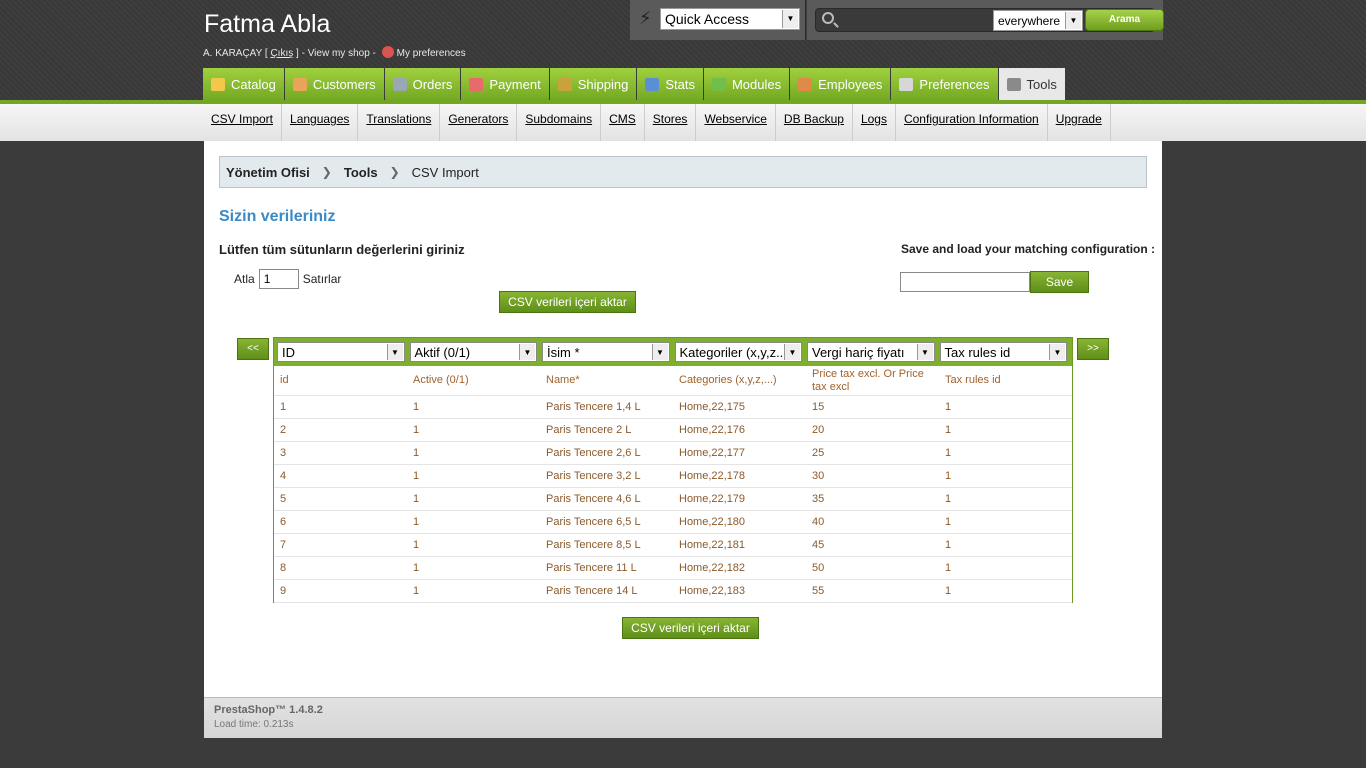 The height and width of the screenshot is (768, 1366). Describe the element at coordinates (1059, 282) in the screenshot. I see `save-config-button: Save` at that location.